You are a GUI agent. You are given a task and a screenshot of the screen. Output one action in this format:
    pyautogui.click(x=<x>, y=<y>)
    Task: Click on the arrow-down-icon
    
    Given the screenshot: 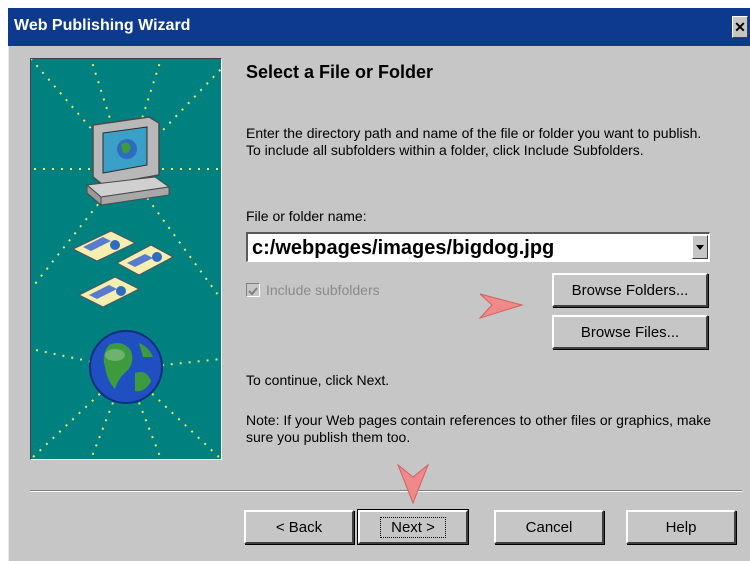 What is the action you would take?
    pyautogui.click(x=413, y=484)
    